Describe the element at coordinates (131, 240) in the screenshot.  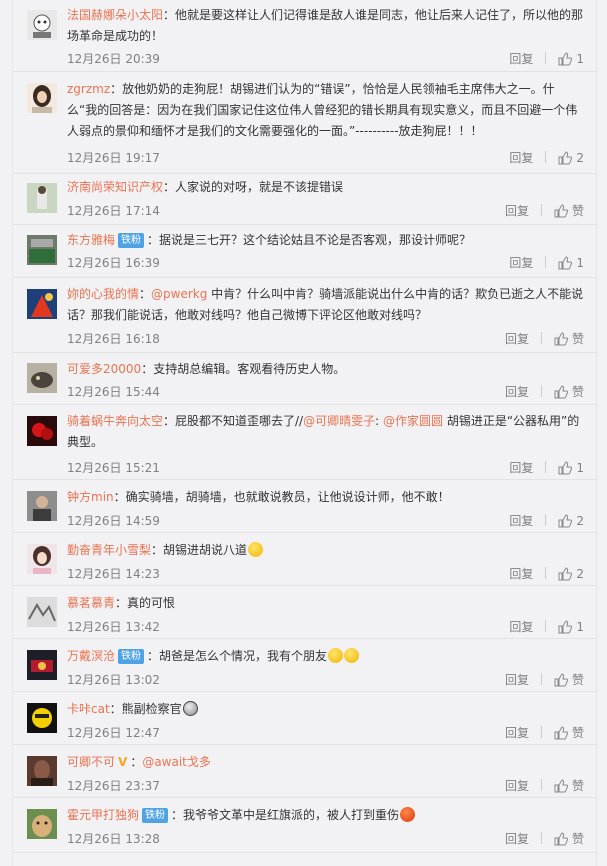
I see `fan-badge: 铁粉` at that location.